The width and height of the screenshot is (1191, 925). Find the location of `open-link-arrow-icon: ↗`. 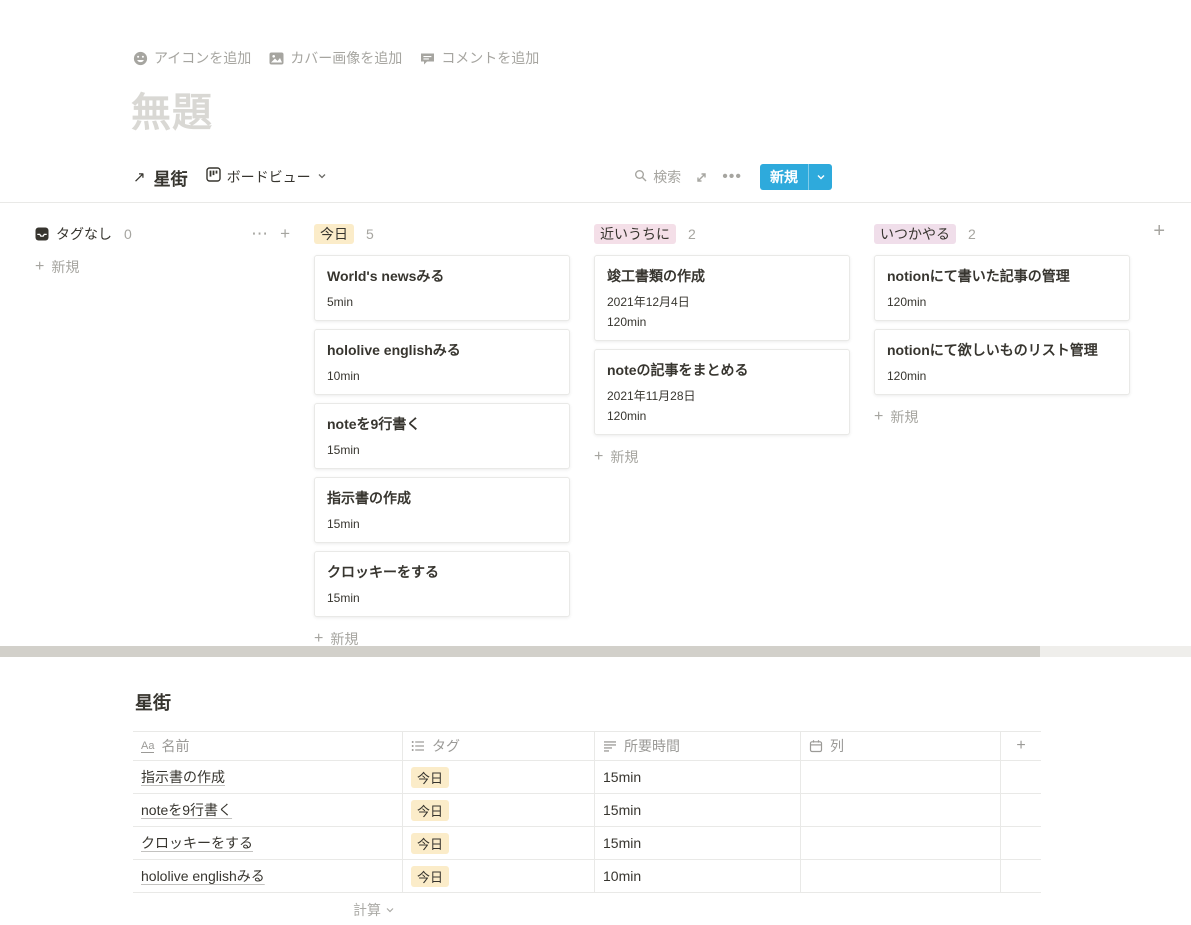

open-link-arrow-icon: ↗ is located at coordinates (139, 177).